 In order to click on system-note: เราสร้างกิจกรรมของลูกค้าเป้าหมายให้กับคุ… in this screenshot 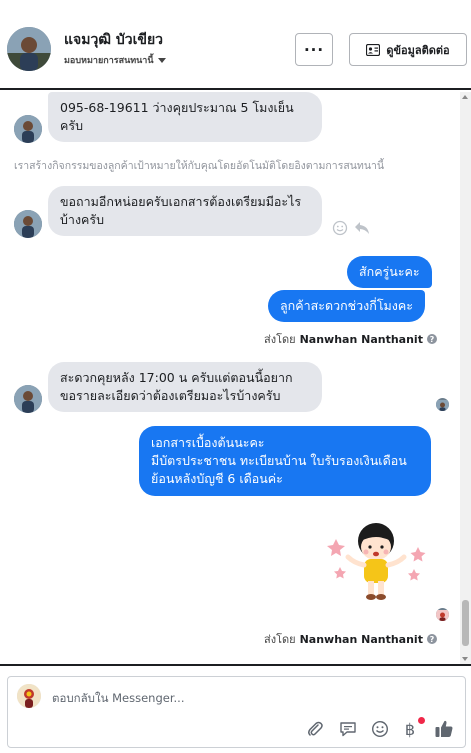, I will do `click(199, 166)`.